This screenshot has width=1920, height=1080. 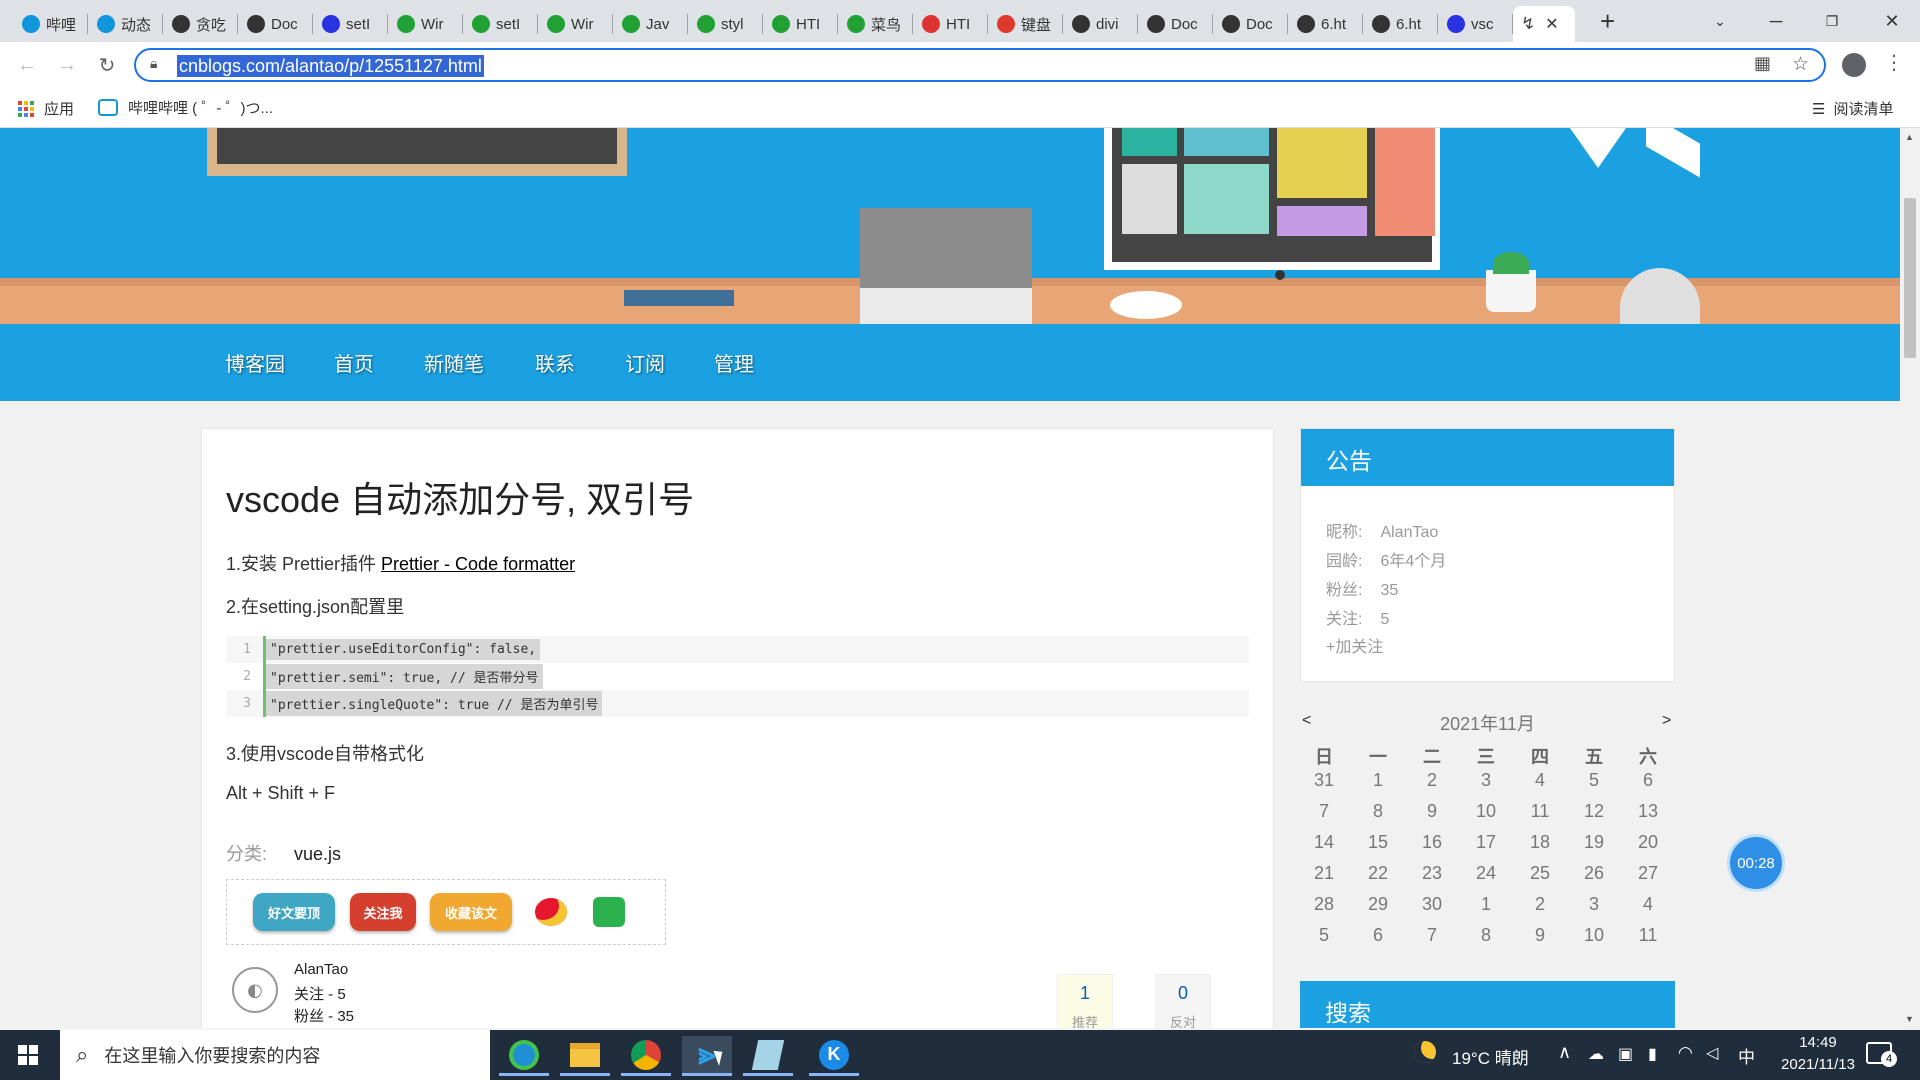 I want to click on browser-tab: Wir, so click(x=575, y=24).